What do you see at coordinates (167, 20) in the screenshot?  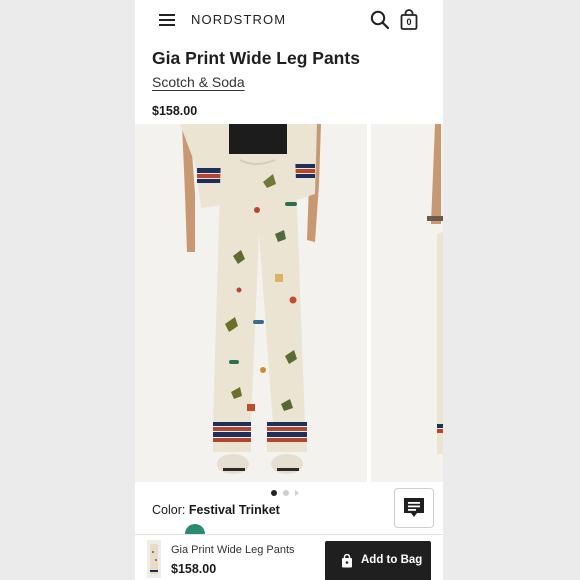 I see `menu-icon` at bounding box center [167, 20].